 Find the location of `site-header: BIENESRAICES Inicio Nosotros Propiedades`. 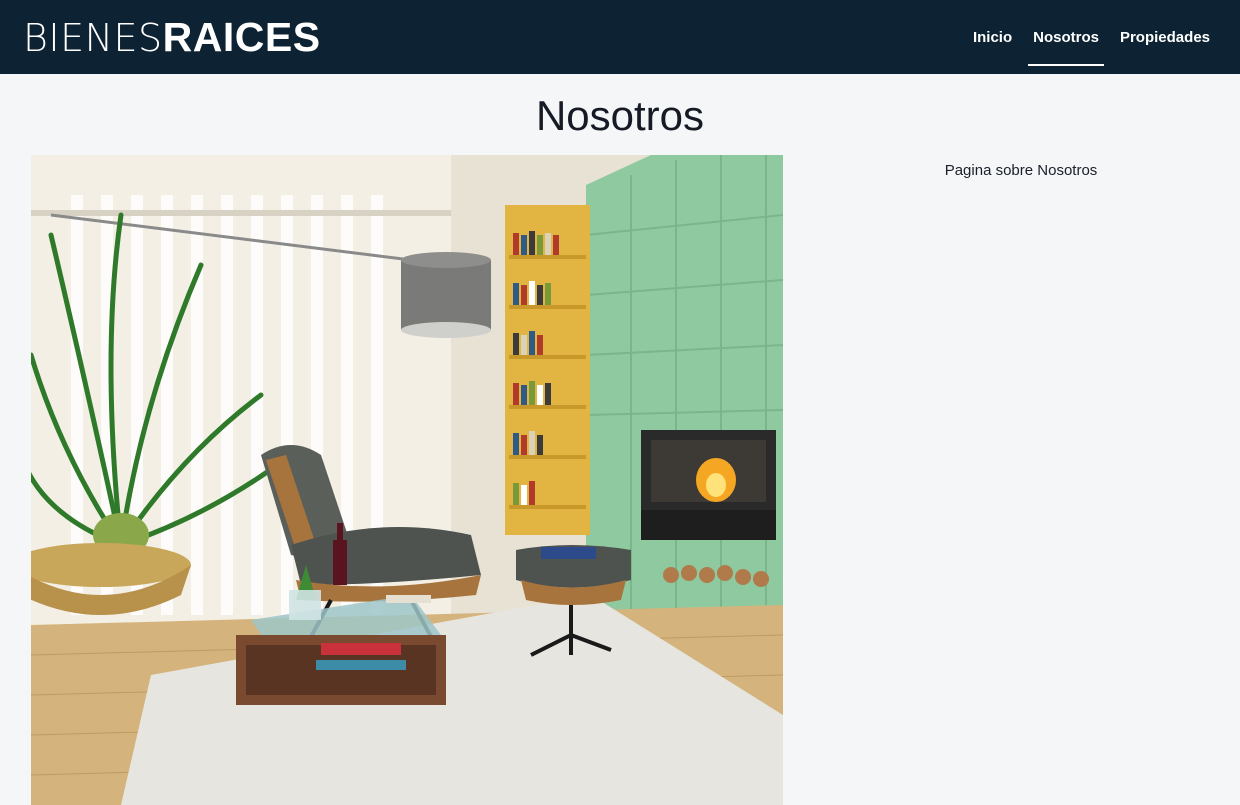

site-header: BIENESRAICES Inicio Nosotros Propiedades is located at coordinates (620, 37).